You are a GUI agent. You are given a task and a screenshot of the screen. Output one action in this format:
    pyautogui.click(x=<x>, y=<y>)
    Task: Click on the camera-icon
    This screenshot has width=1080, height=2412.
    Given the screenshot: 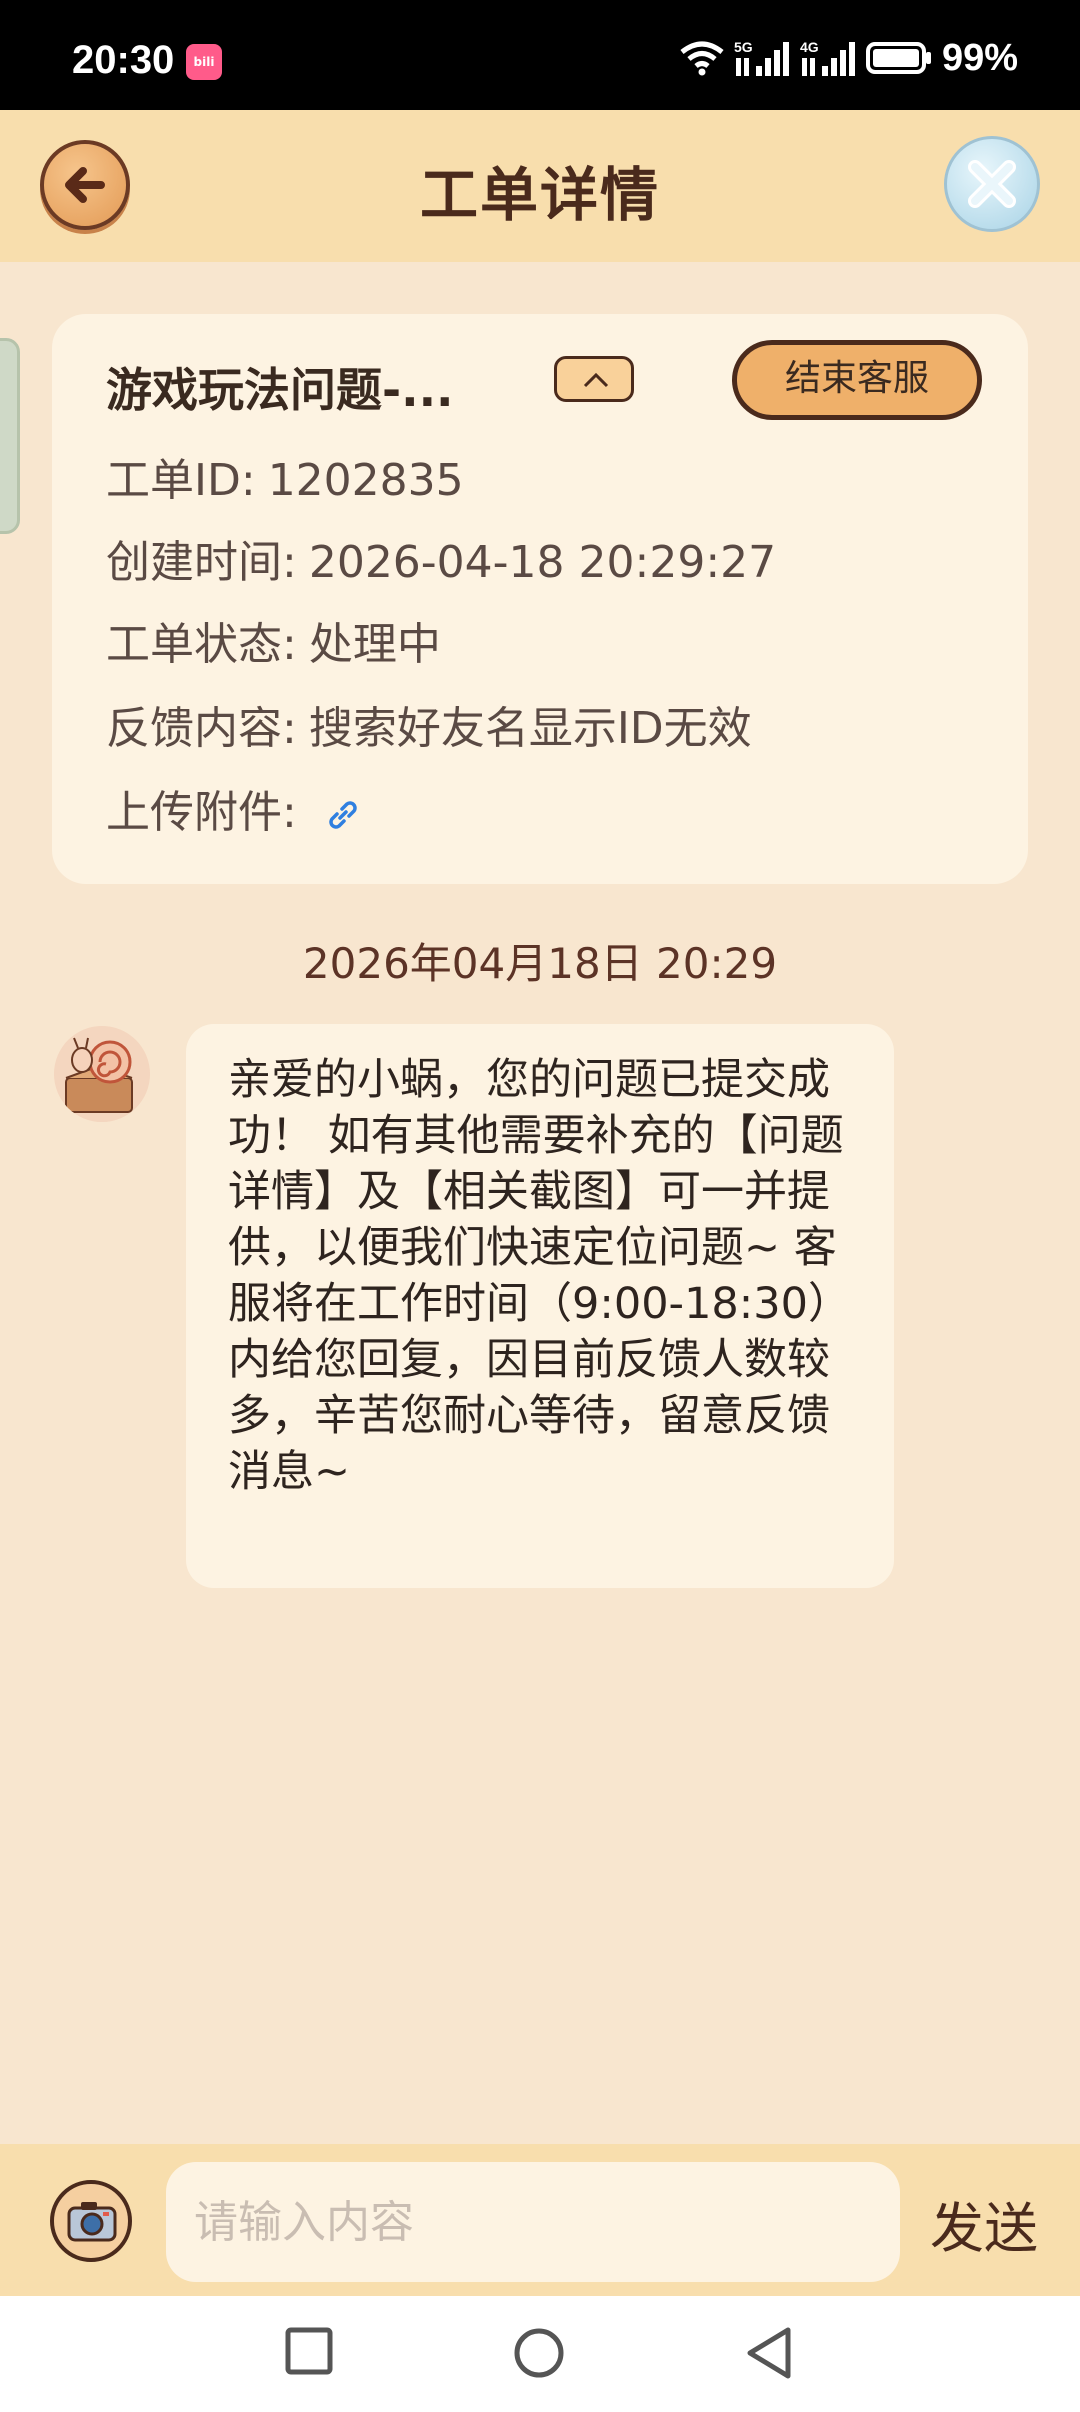 What is the action you would take?
    pyautogui.click(x=92, y=2222)
    